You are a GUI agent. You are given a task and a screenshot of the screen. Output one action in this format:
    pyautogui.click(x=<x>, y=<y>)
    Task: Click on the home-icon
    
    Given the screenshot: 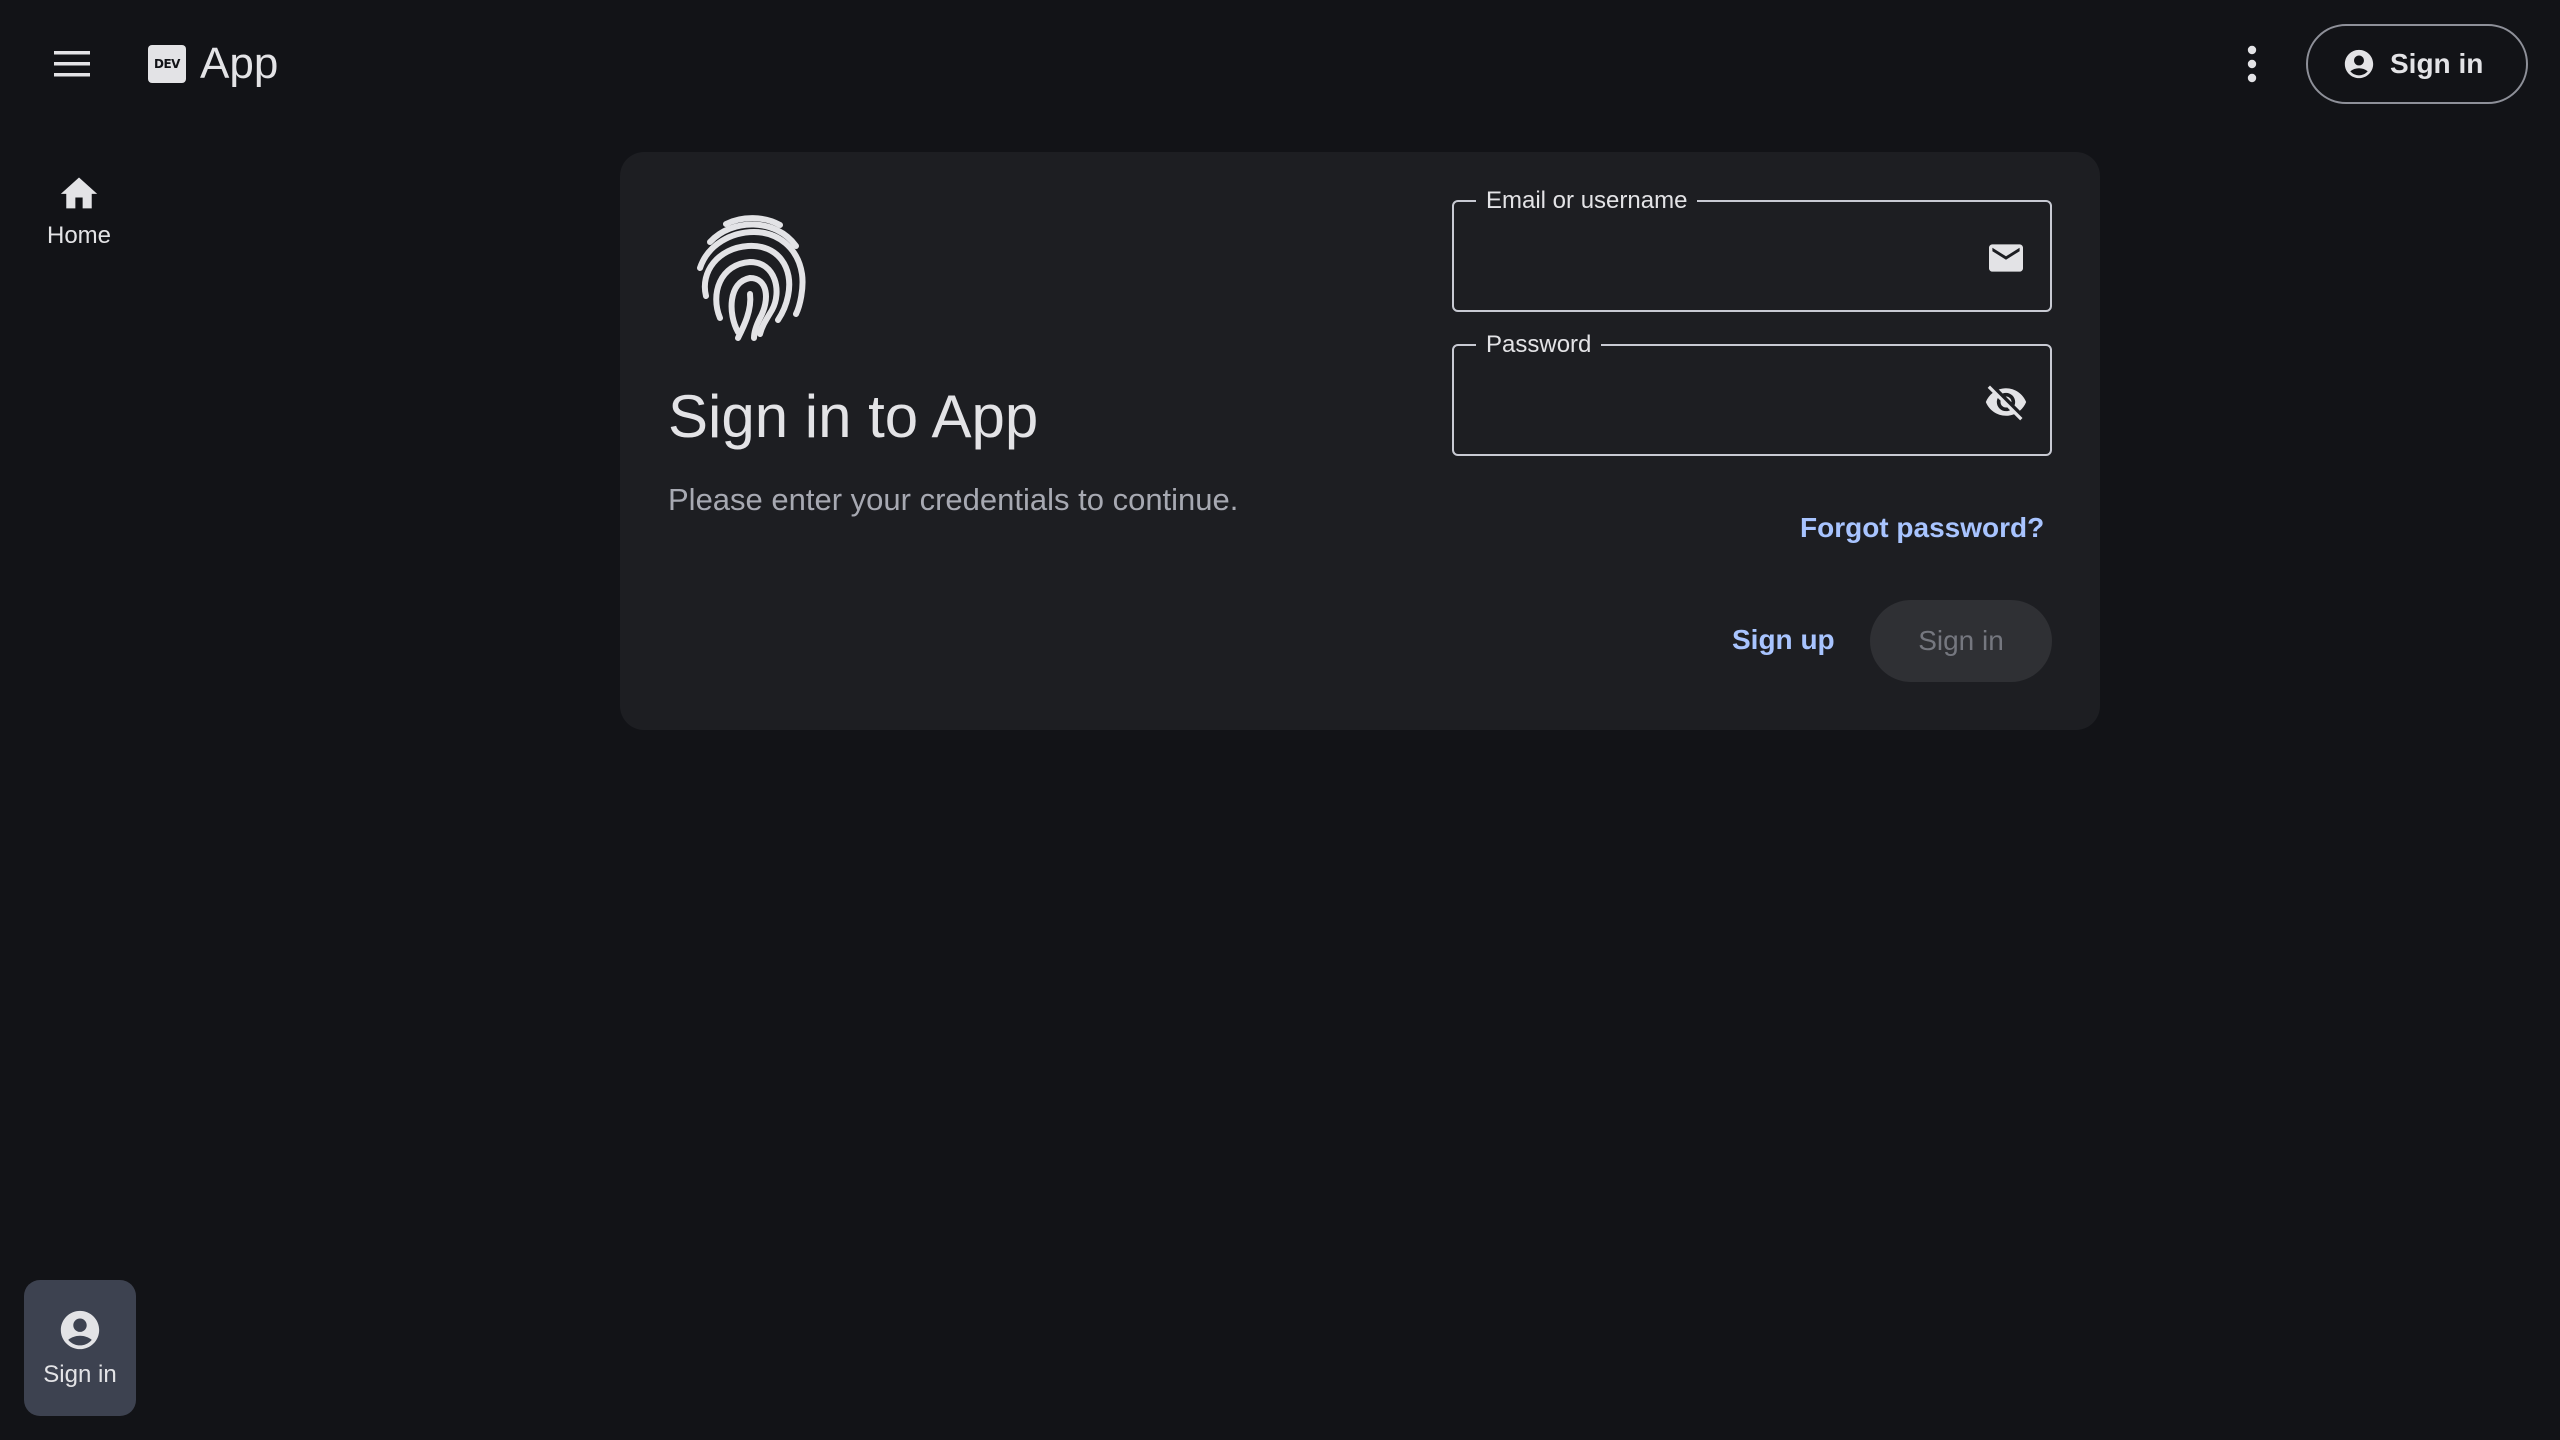 What is the action you would take?
    pyautogui.click(x=79, y=193)
    